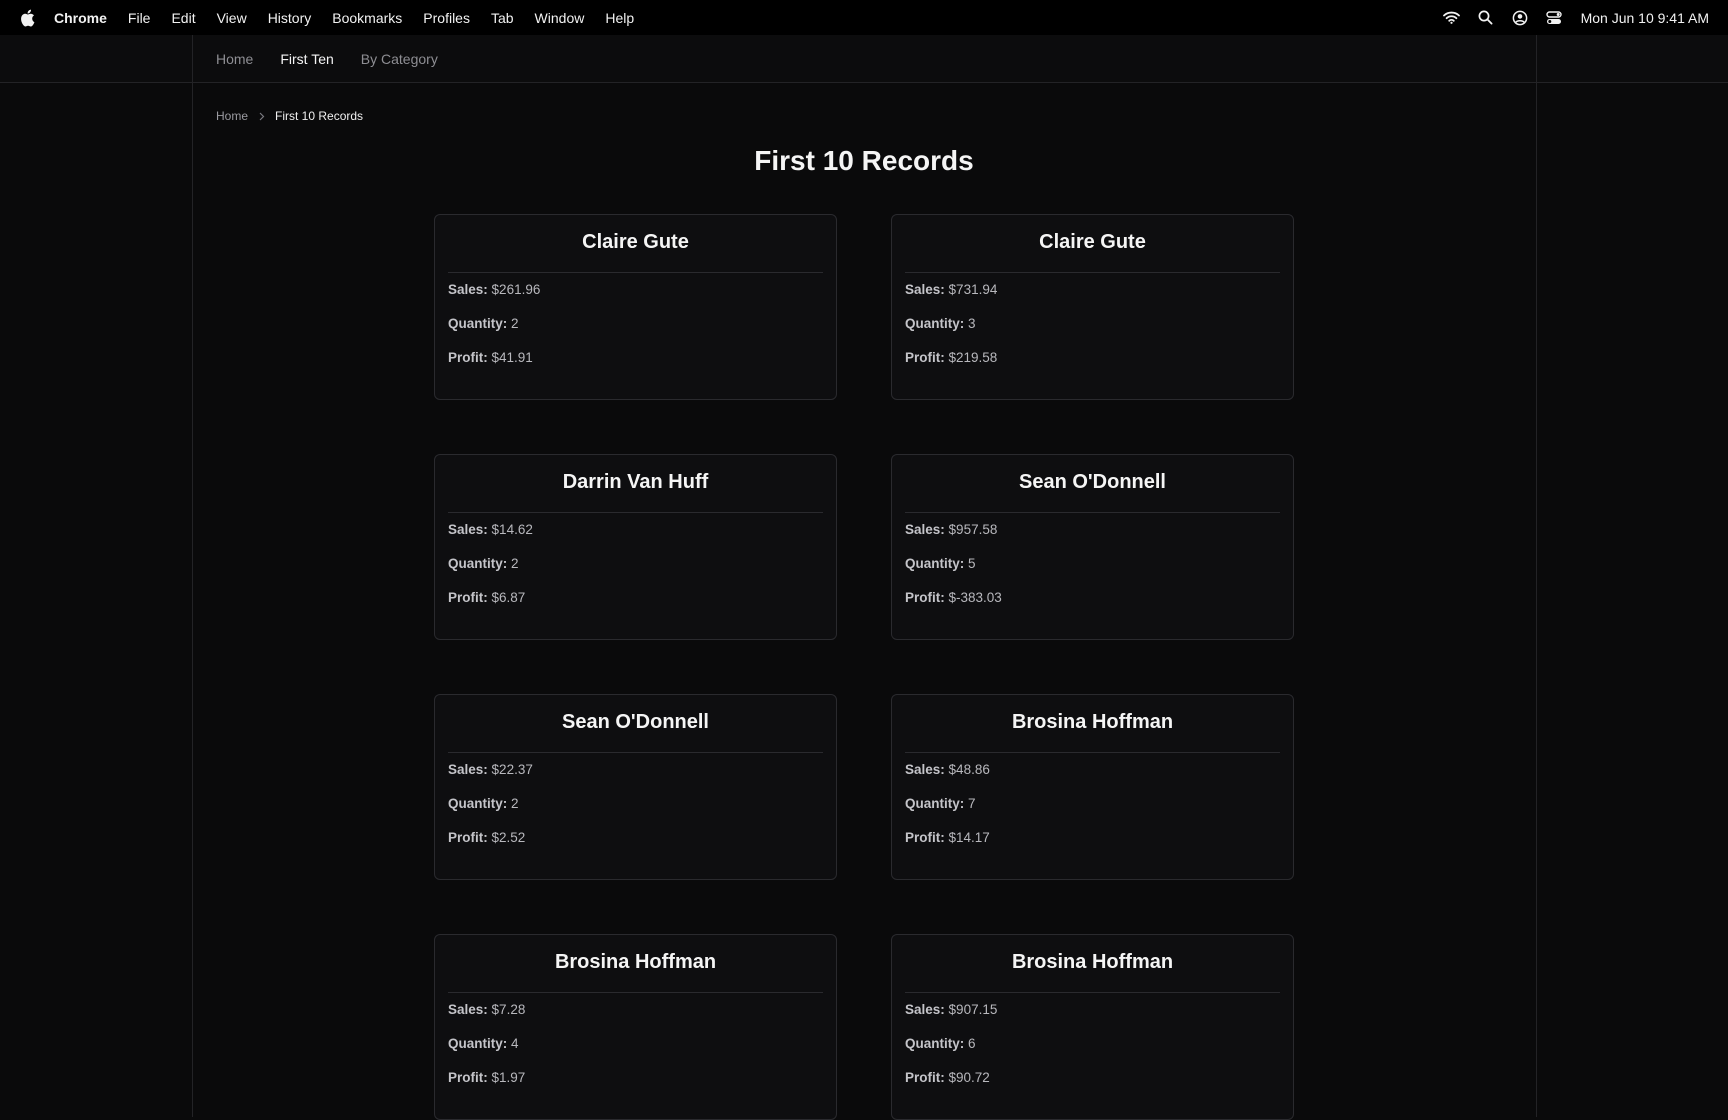 The width and height of the screenshot is (1728, 1120). Describe the element at coordinates (975, 597) in the screenshot. I see `profit-value: $-383.03` at that location.